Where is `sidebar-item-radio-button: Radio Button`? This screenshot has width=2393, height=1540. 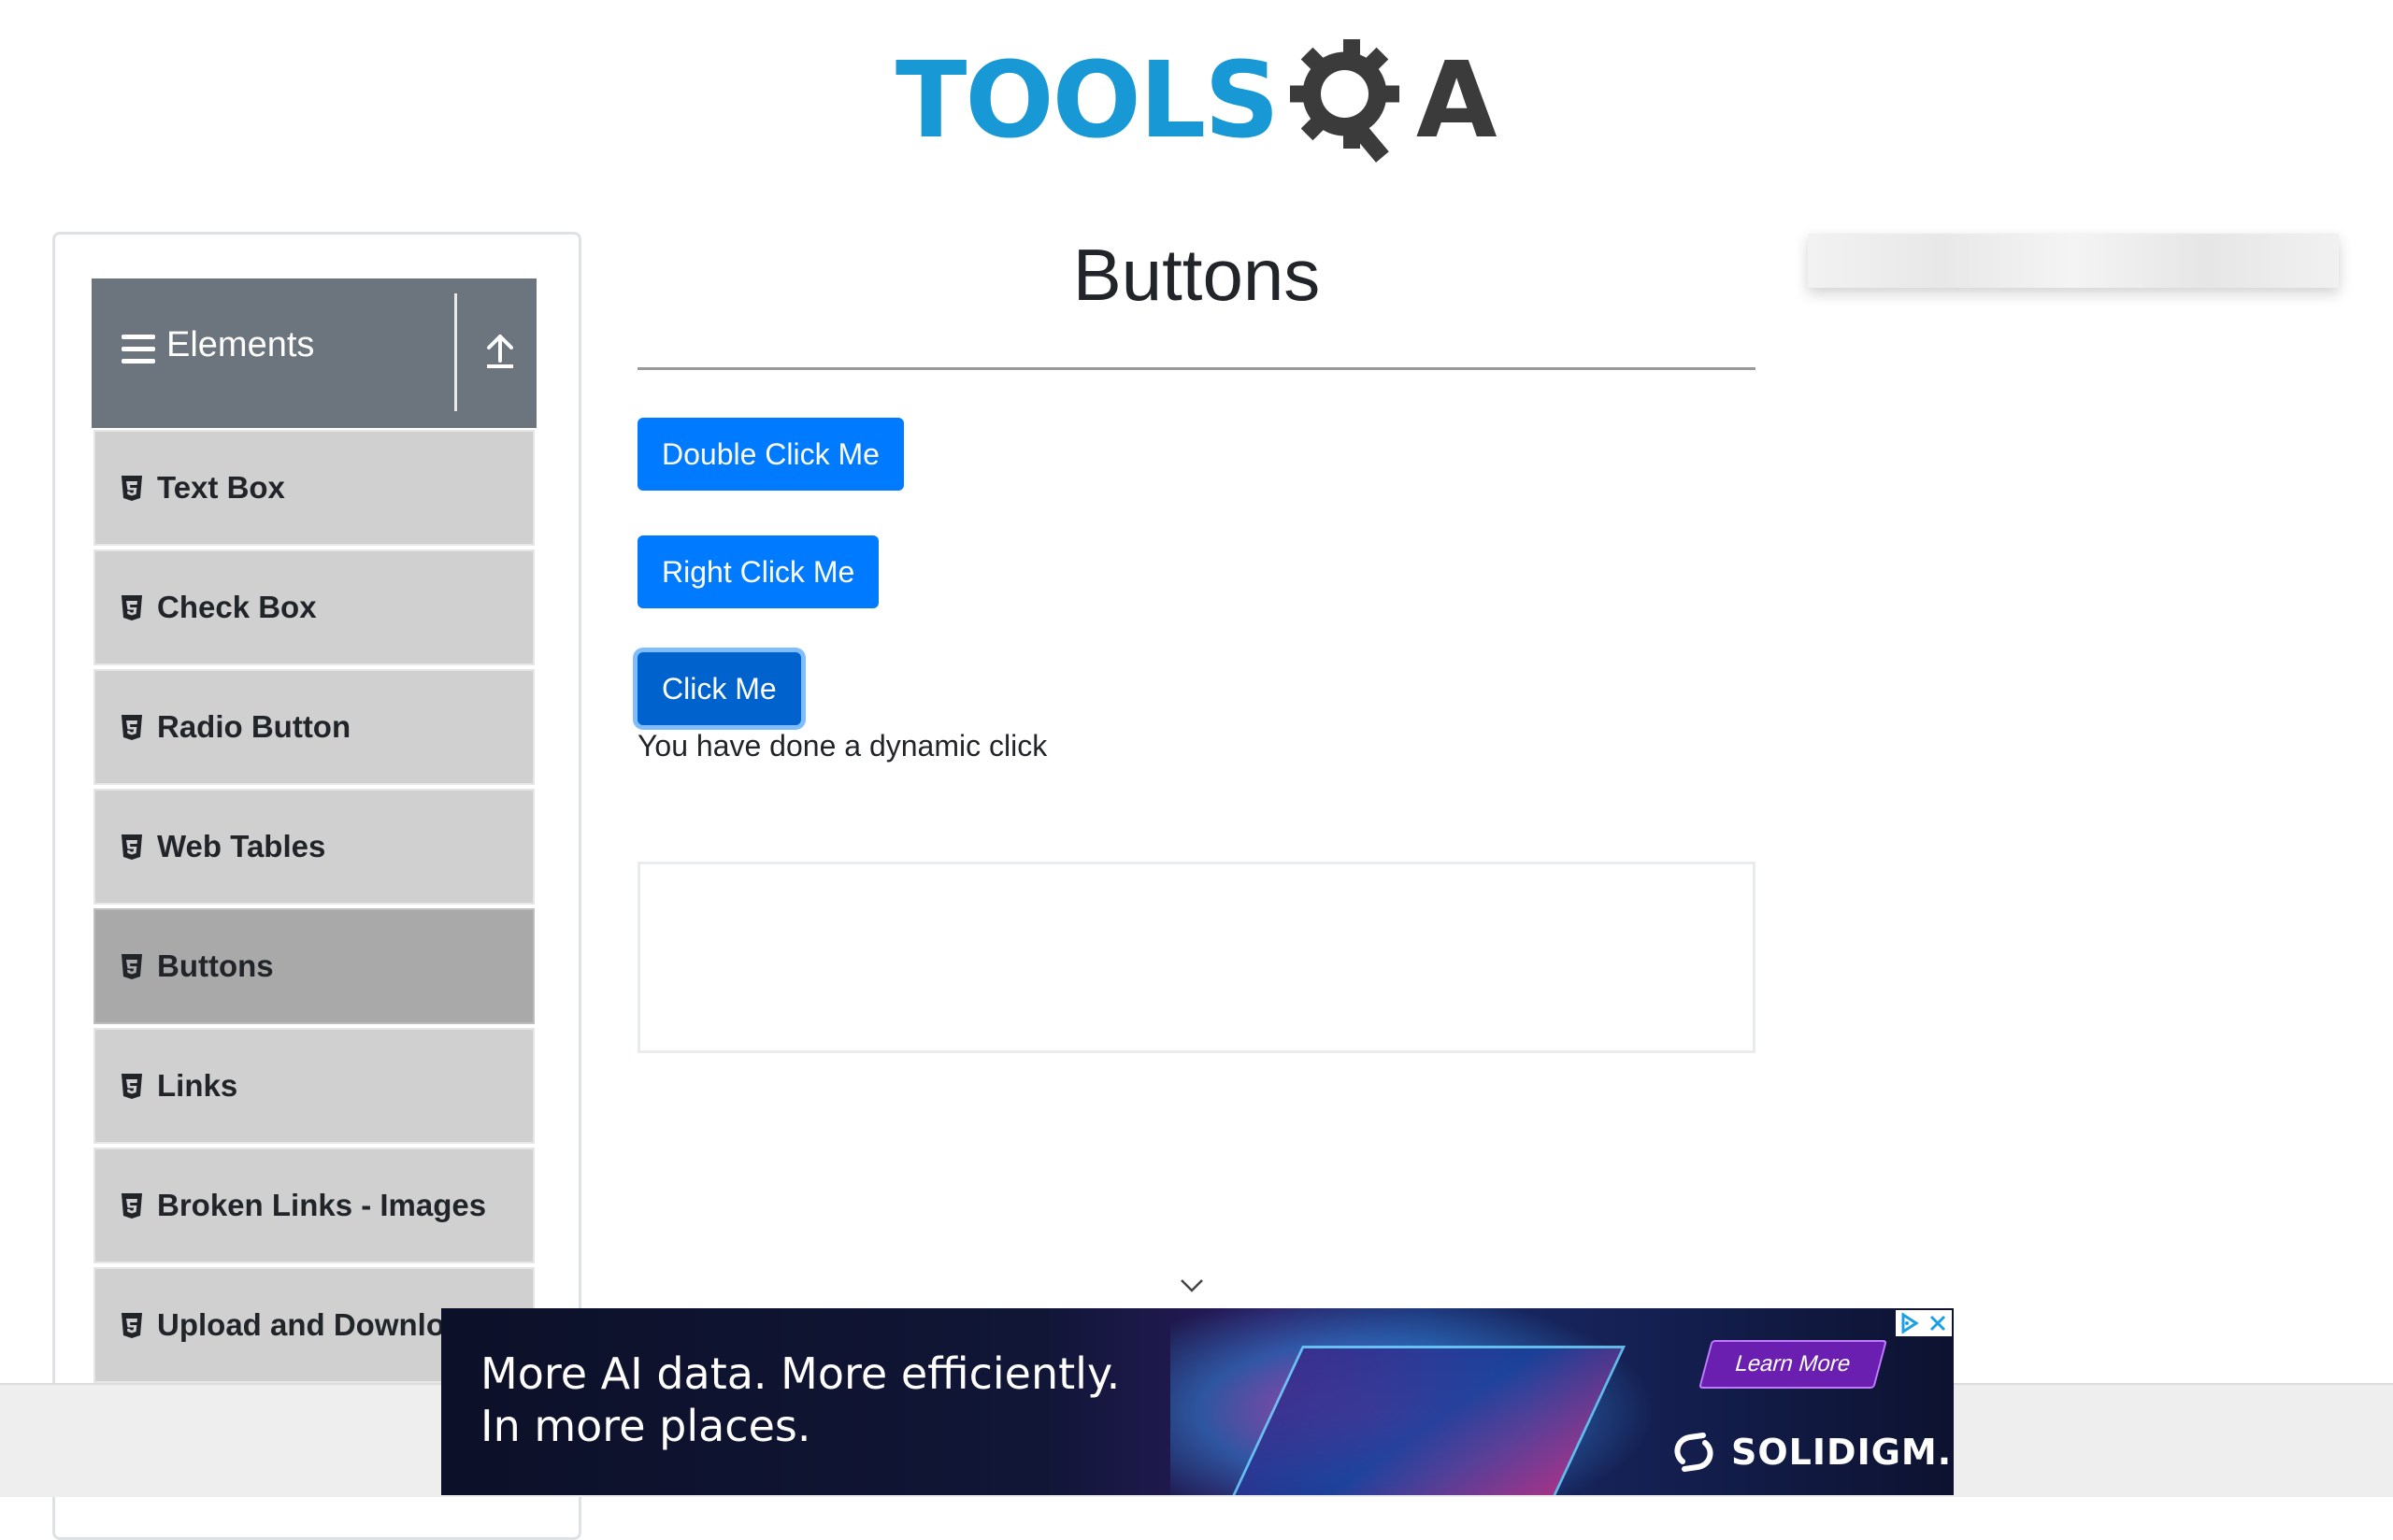 sidebar-item-radio-button: Radio Button is located at coordinates (314, 727).